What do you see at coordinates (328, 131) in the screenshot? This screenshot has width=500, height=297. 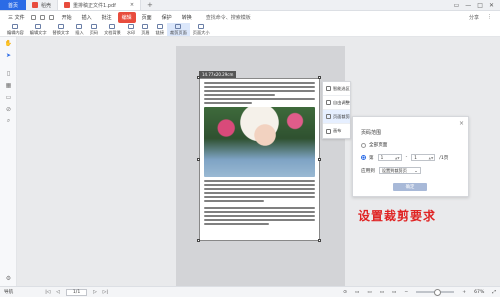 I see `canvas-icon` at bounding box center [328, 131].